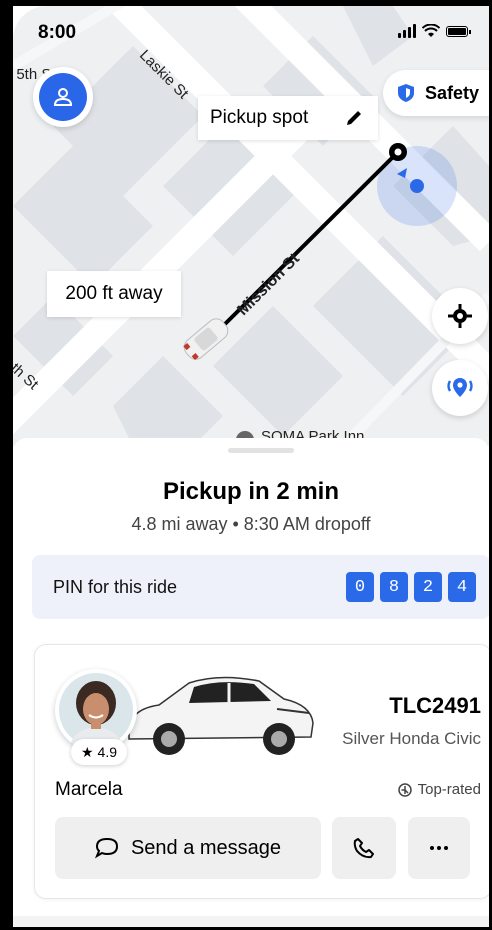 Image resolution: width=492 pixels, height=930 pixels. Describe the element at coordinates (360, 587) in the screenshot. I see `pin-digit: 0` at that location.